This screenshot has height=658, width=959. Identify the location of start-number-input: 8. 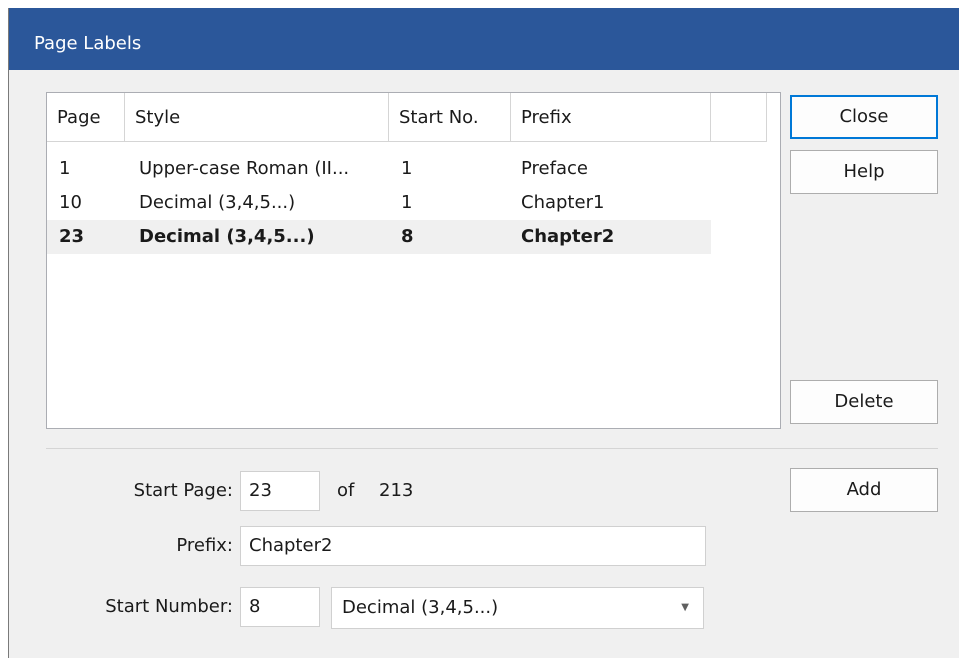
(280, 607).